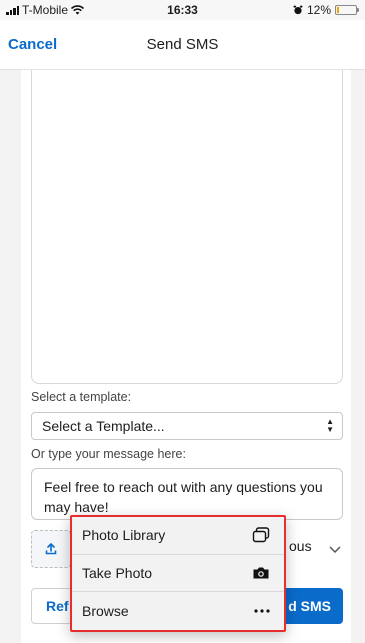 Image resolution: width=365 pixels, height=643 pixels. Describe the element at coordinates (32, 44) in the screenshot. I see `cancel-button: Cancel` at that location.